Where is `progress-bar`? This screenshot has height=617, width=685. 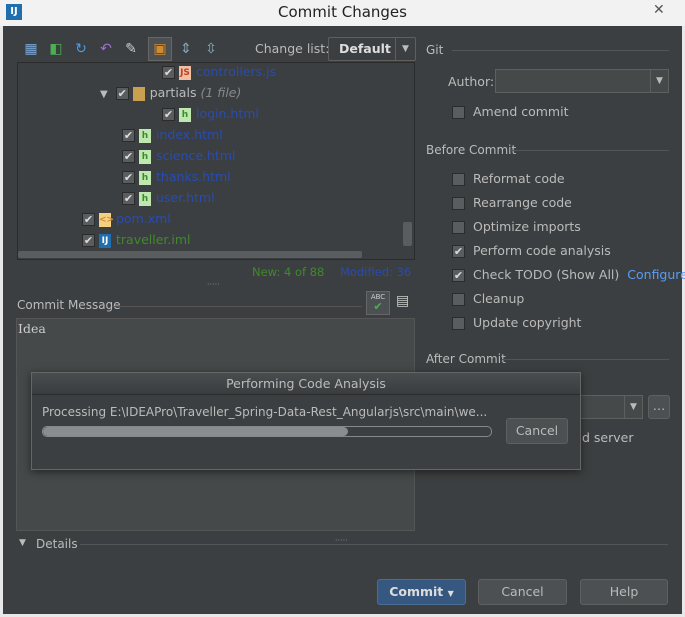
progress-bar is located at coordinates (267, 431).